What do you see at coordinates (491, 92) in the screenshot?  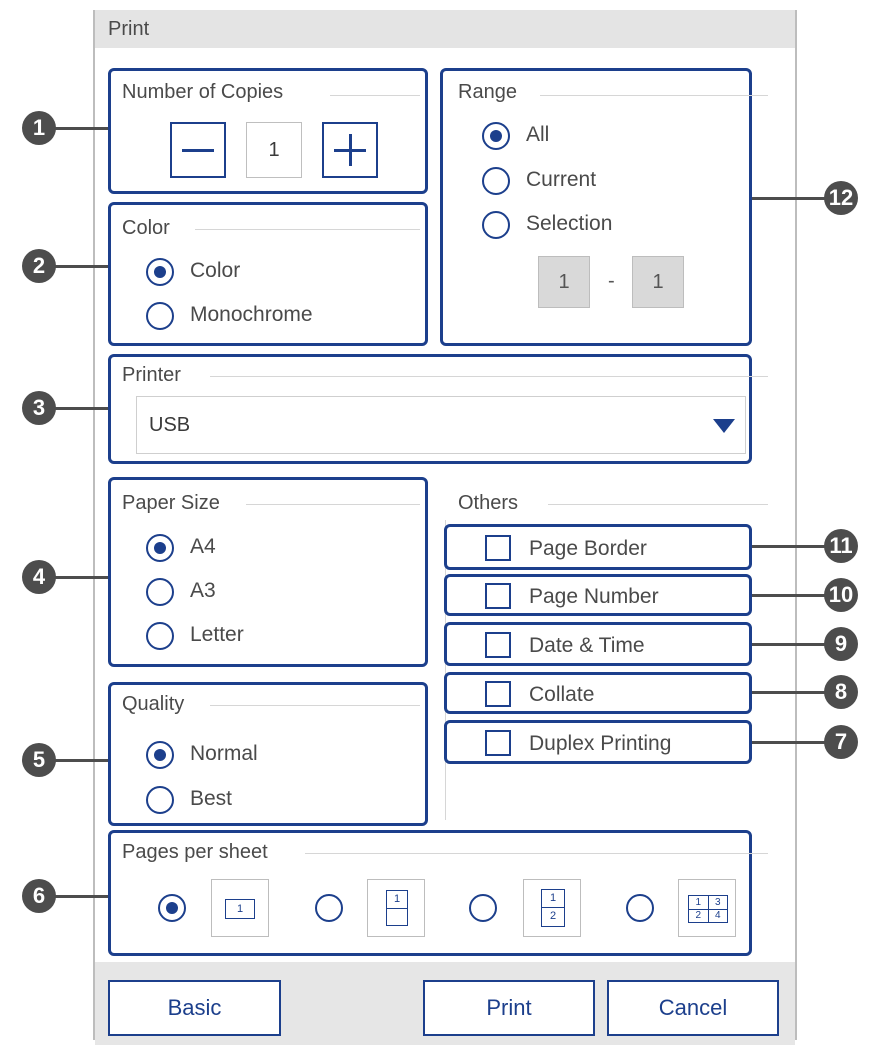 I see `range-label: Range` at bounding box center [491, 92].